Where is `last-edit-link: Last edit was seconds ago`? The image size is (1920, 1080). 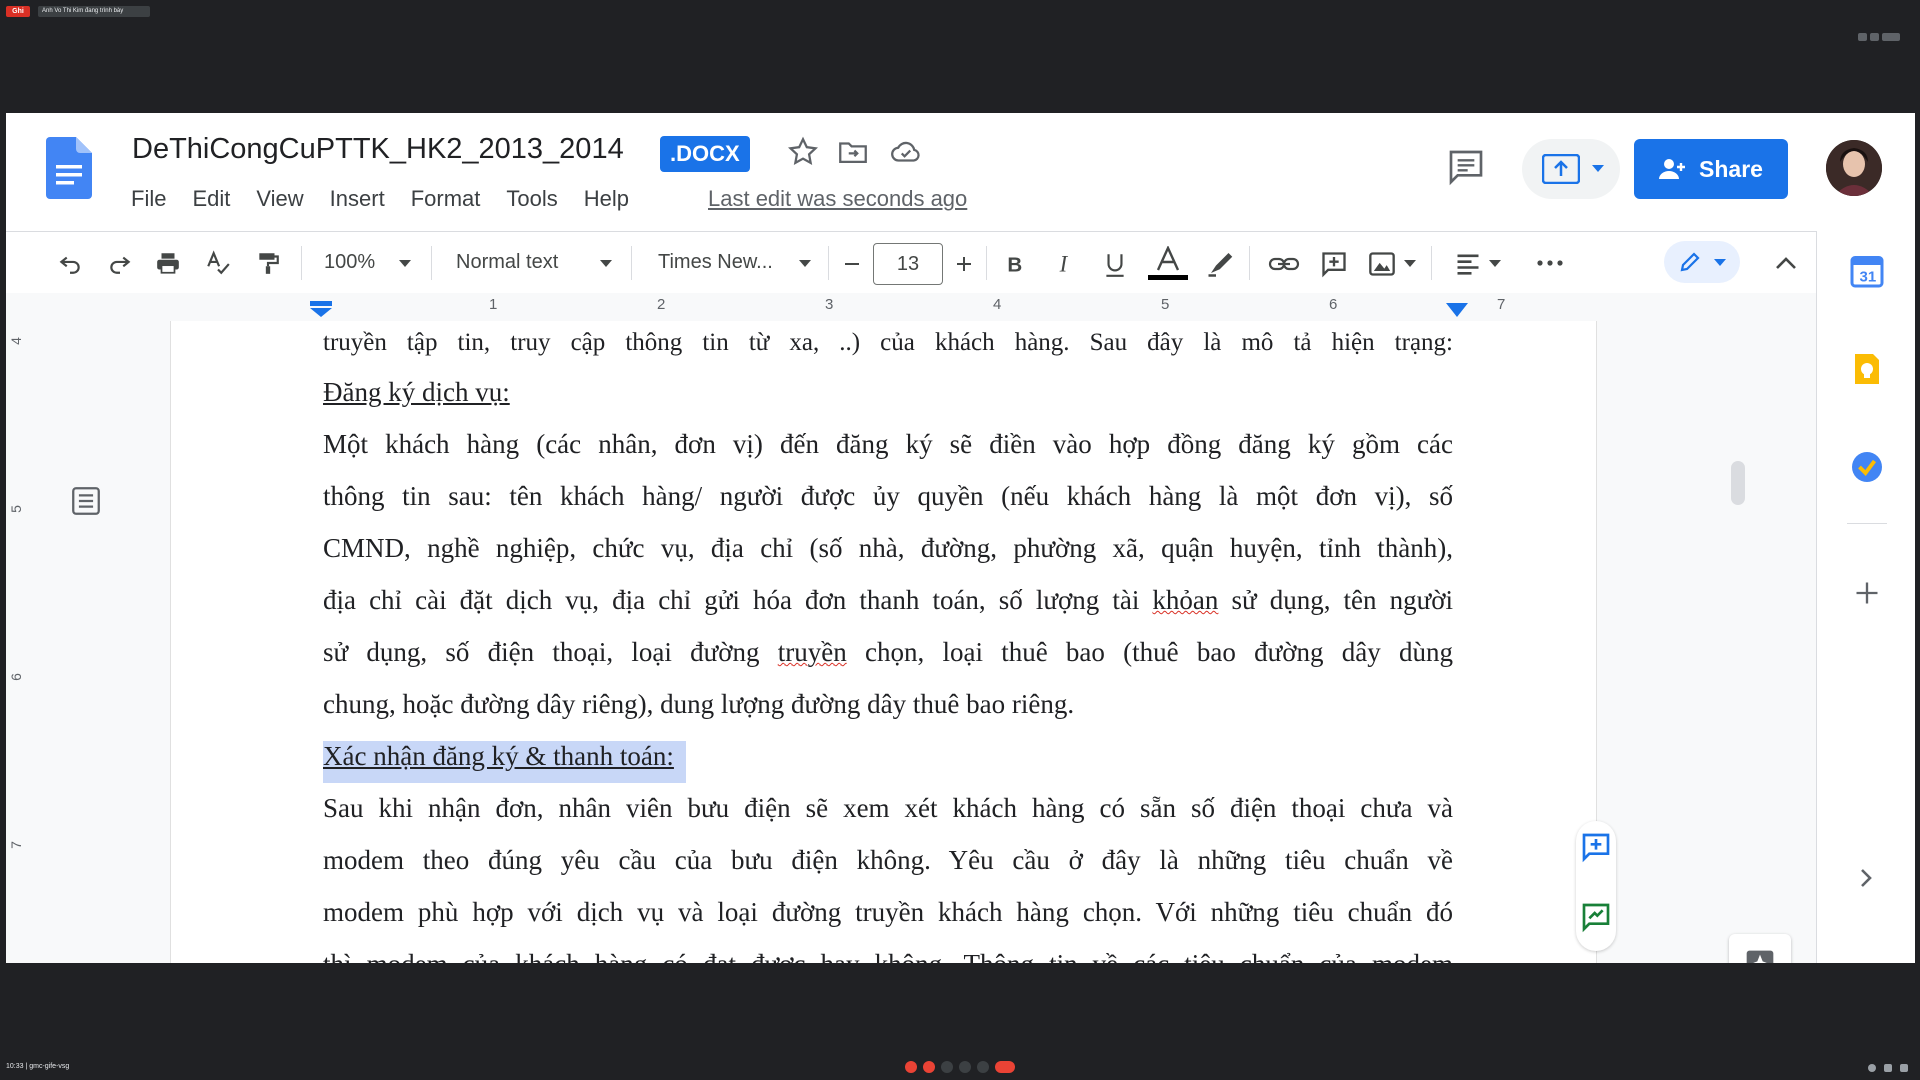 last-edit-link: Last edit was seconds ago is located at coordinates (837, 199).